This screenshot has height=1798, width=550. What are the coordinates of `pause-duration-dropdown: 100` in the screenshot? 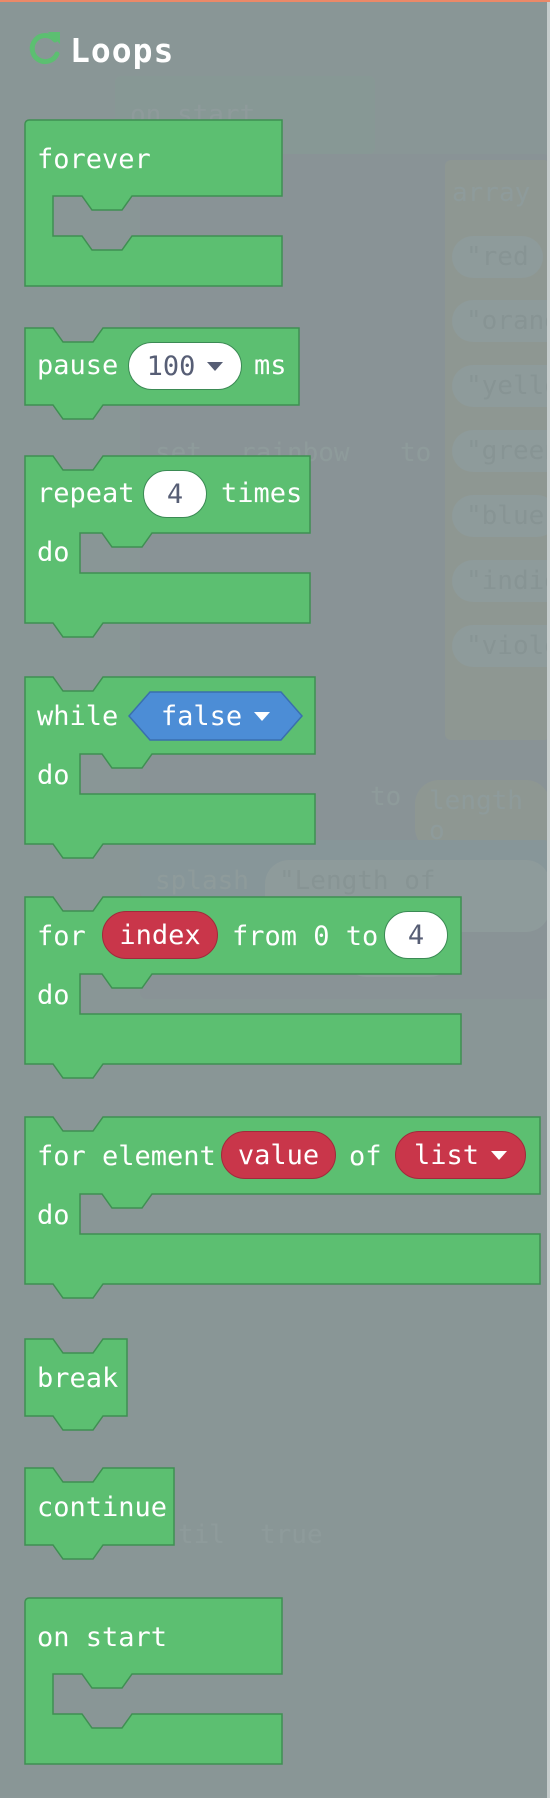 It's located at (185, 366).